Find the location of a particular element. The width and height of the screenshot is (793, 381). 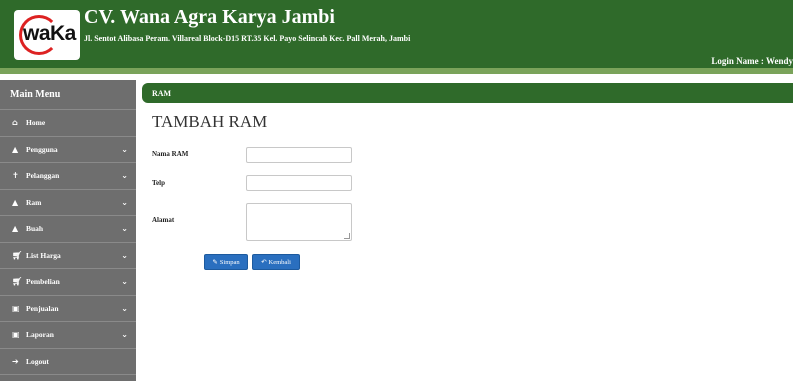

home-icon: ⌂ is located at coordinates (15, 123).